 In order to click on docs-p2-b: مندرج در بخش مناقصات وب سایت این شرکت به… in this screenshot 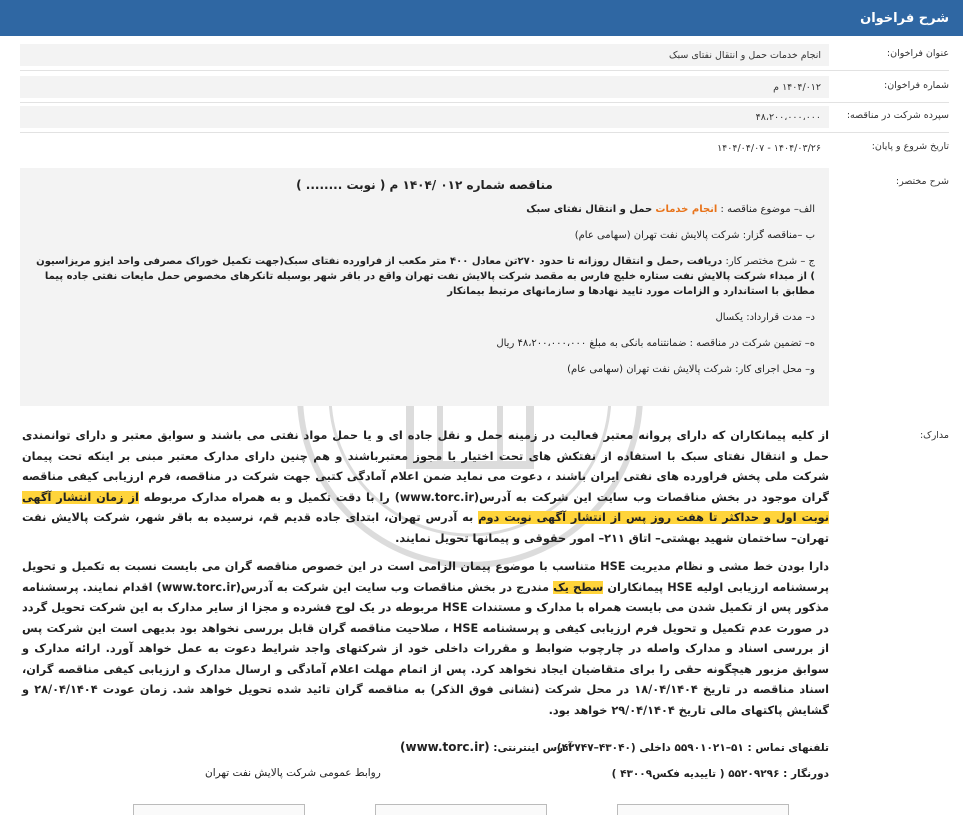, I will do `click(425, 648)`.